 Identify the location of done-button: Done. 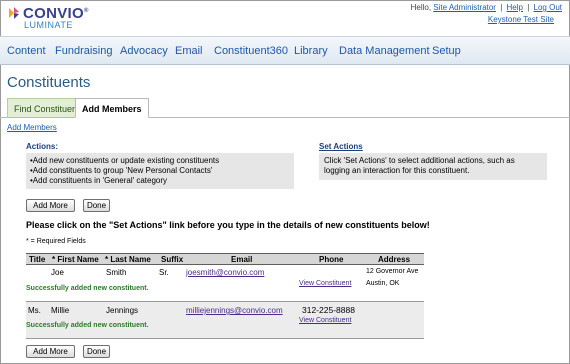
(96, 205).